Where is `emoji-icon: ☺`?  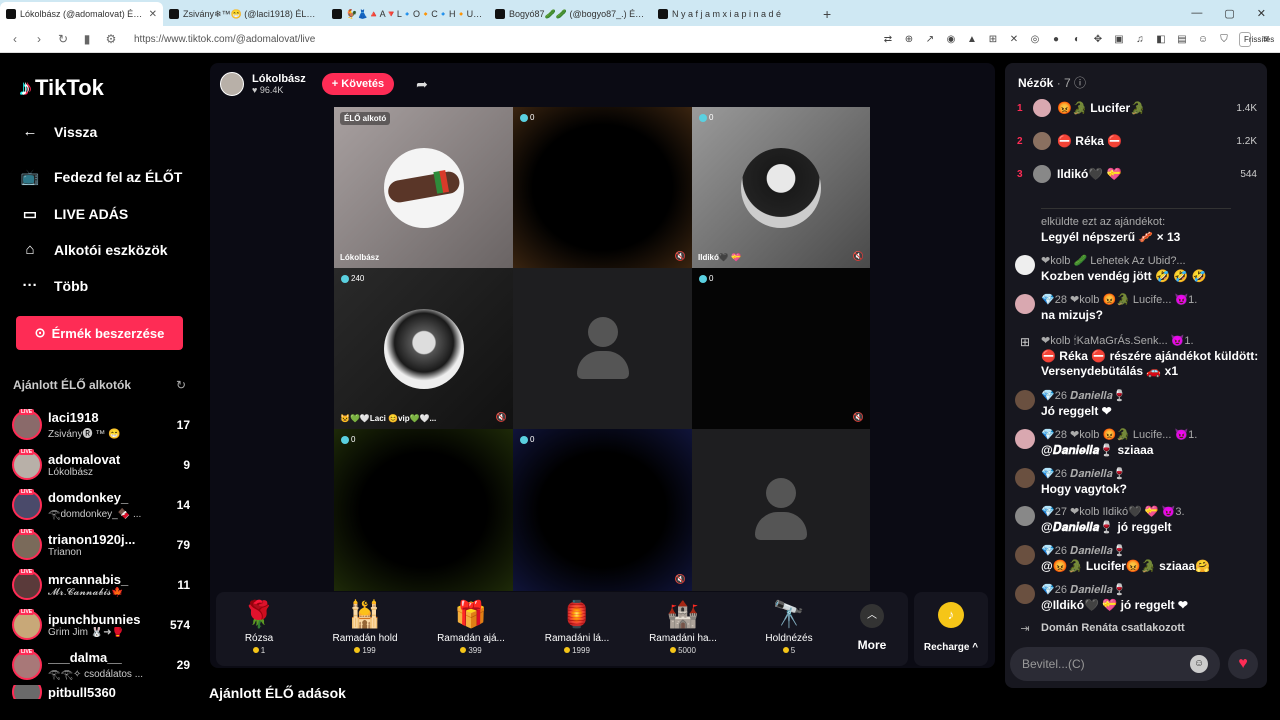
emoji-icon: ☺ is located at coordinates (1199, 664).